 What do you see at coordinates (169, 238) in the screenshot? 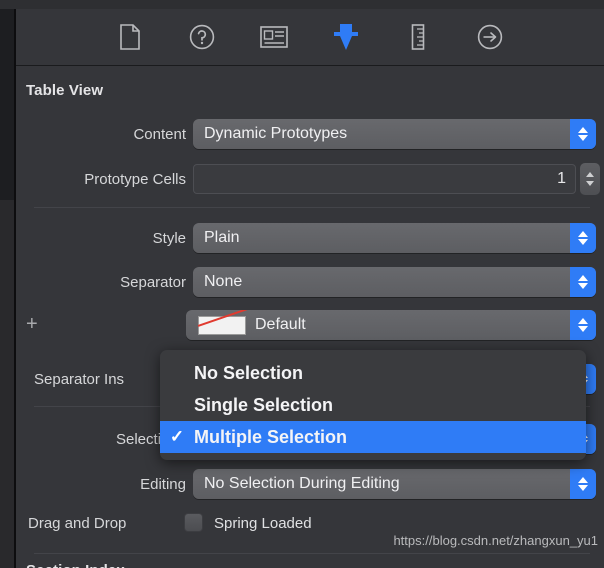
I see `label-style: Style` at bounding box center [169, 238].